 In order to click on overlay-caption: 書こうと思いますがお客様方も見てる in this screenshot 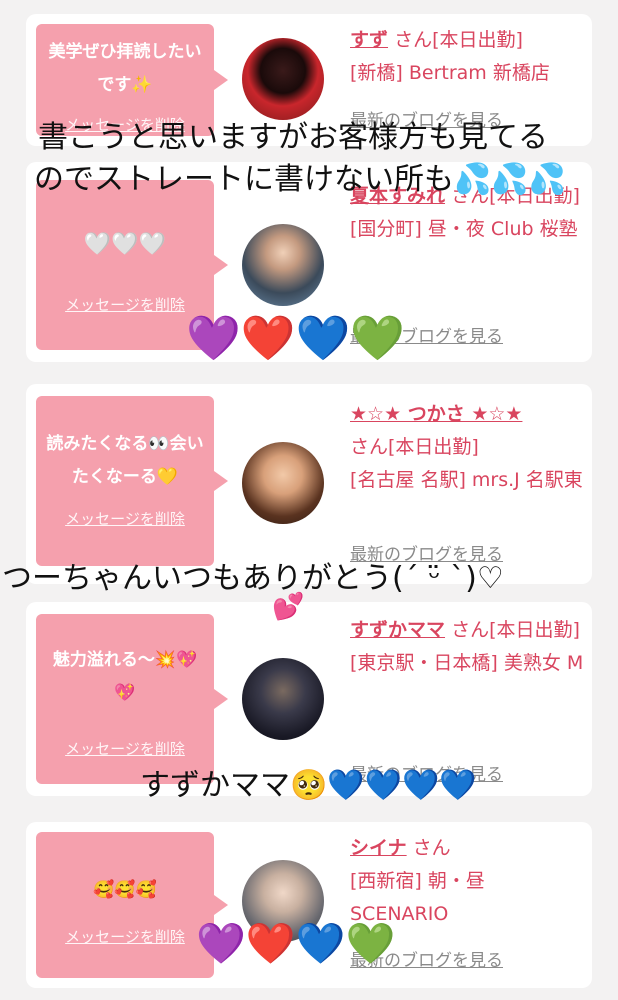, I will do `click(293, 137)`.